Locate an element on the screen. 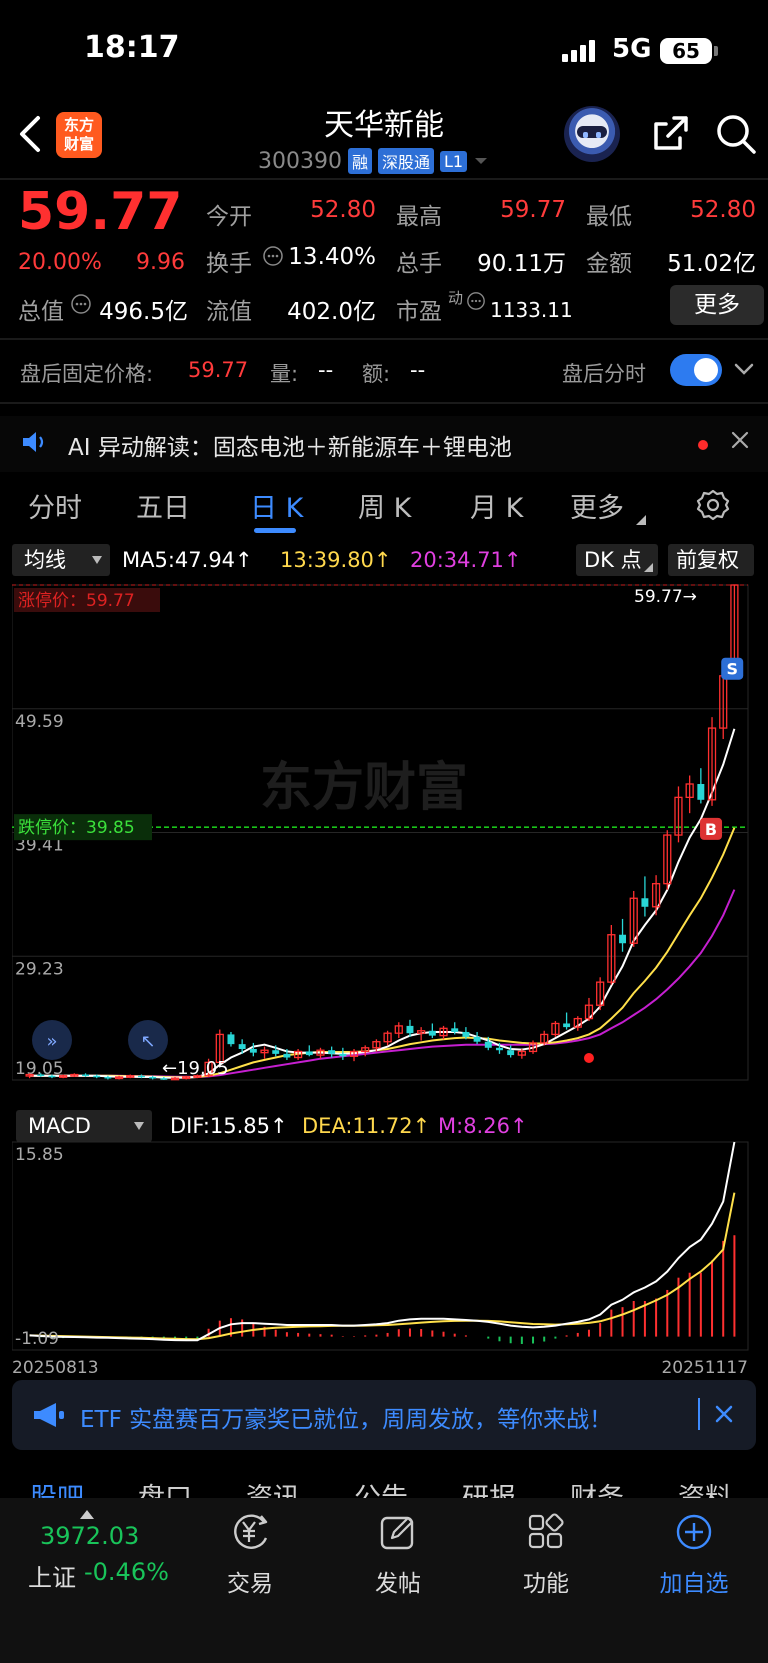 The width and height of the screenshot is (768, 1663). separator is located at coordinates (699, 1414).